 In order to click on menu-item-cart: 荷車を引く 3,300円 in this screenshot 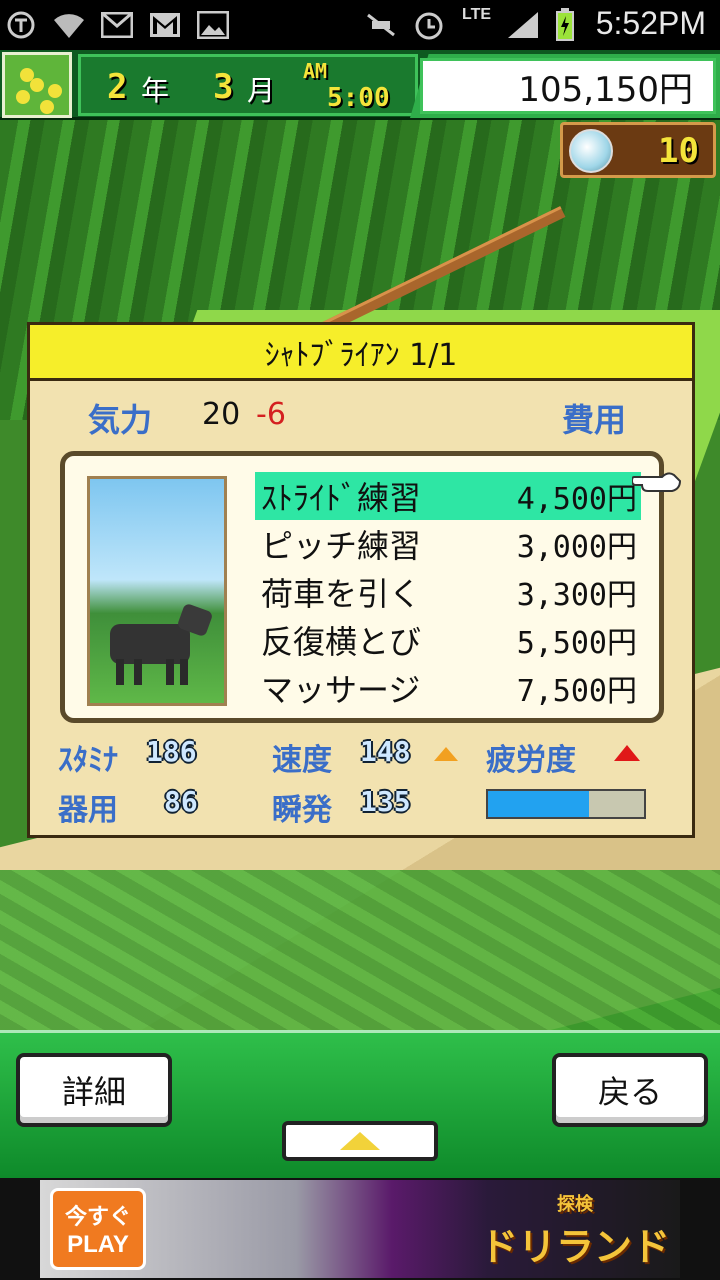, I will do `click(448, 592)`.